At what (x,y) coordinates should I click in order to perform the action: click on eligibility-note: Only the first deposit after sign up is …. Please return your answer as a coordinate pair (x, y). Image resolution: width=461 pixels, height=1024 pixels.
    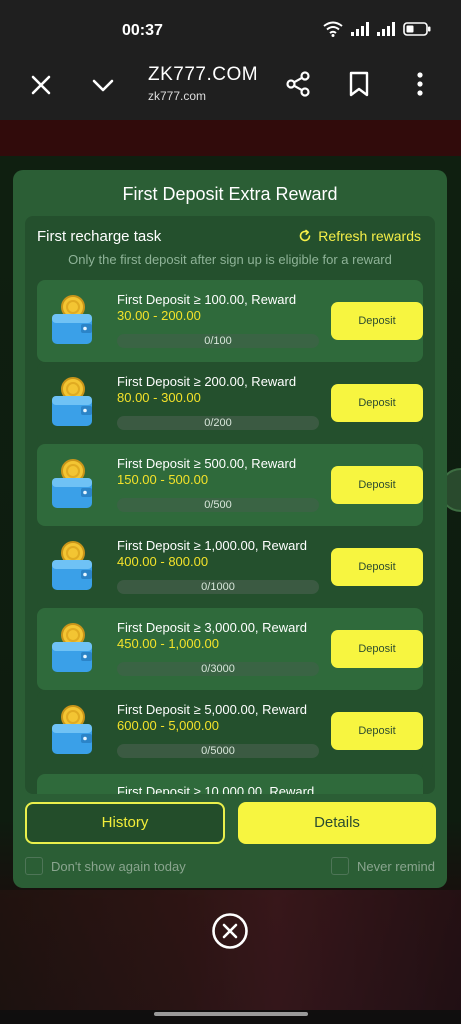
    Looking at the image, I should click on (230, 259).